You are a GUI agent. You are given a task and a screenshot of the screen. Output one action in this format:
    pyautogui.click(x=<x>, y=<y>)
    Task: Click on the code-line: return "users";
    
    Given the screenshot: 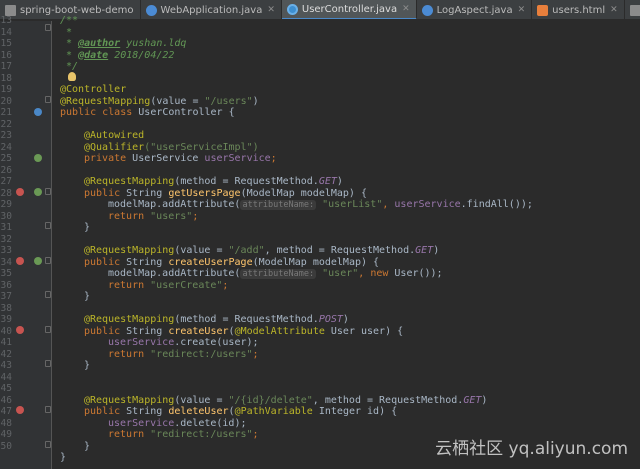 What is the action you would take?
    pyautogui.click(x=153, y=216)
    